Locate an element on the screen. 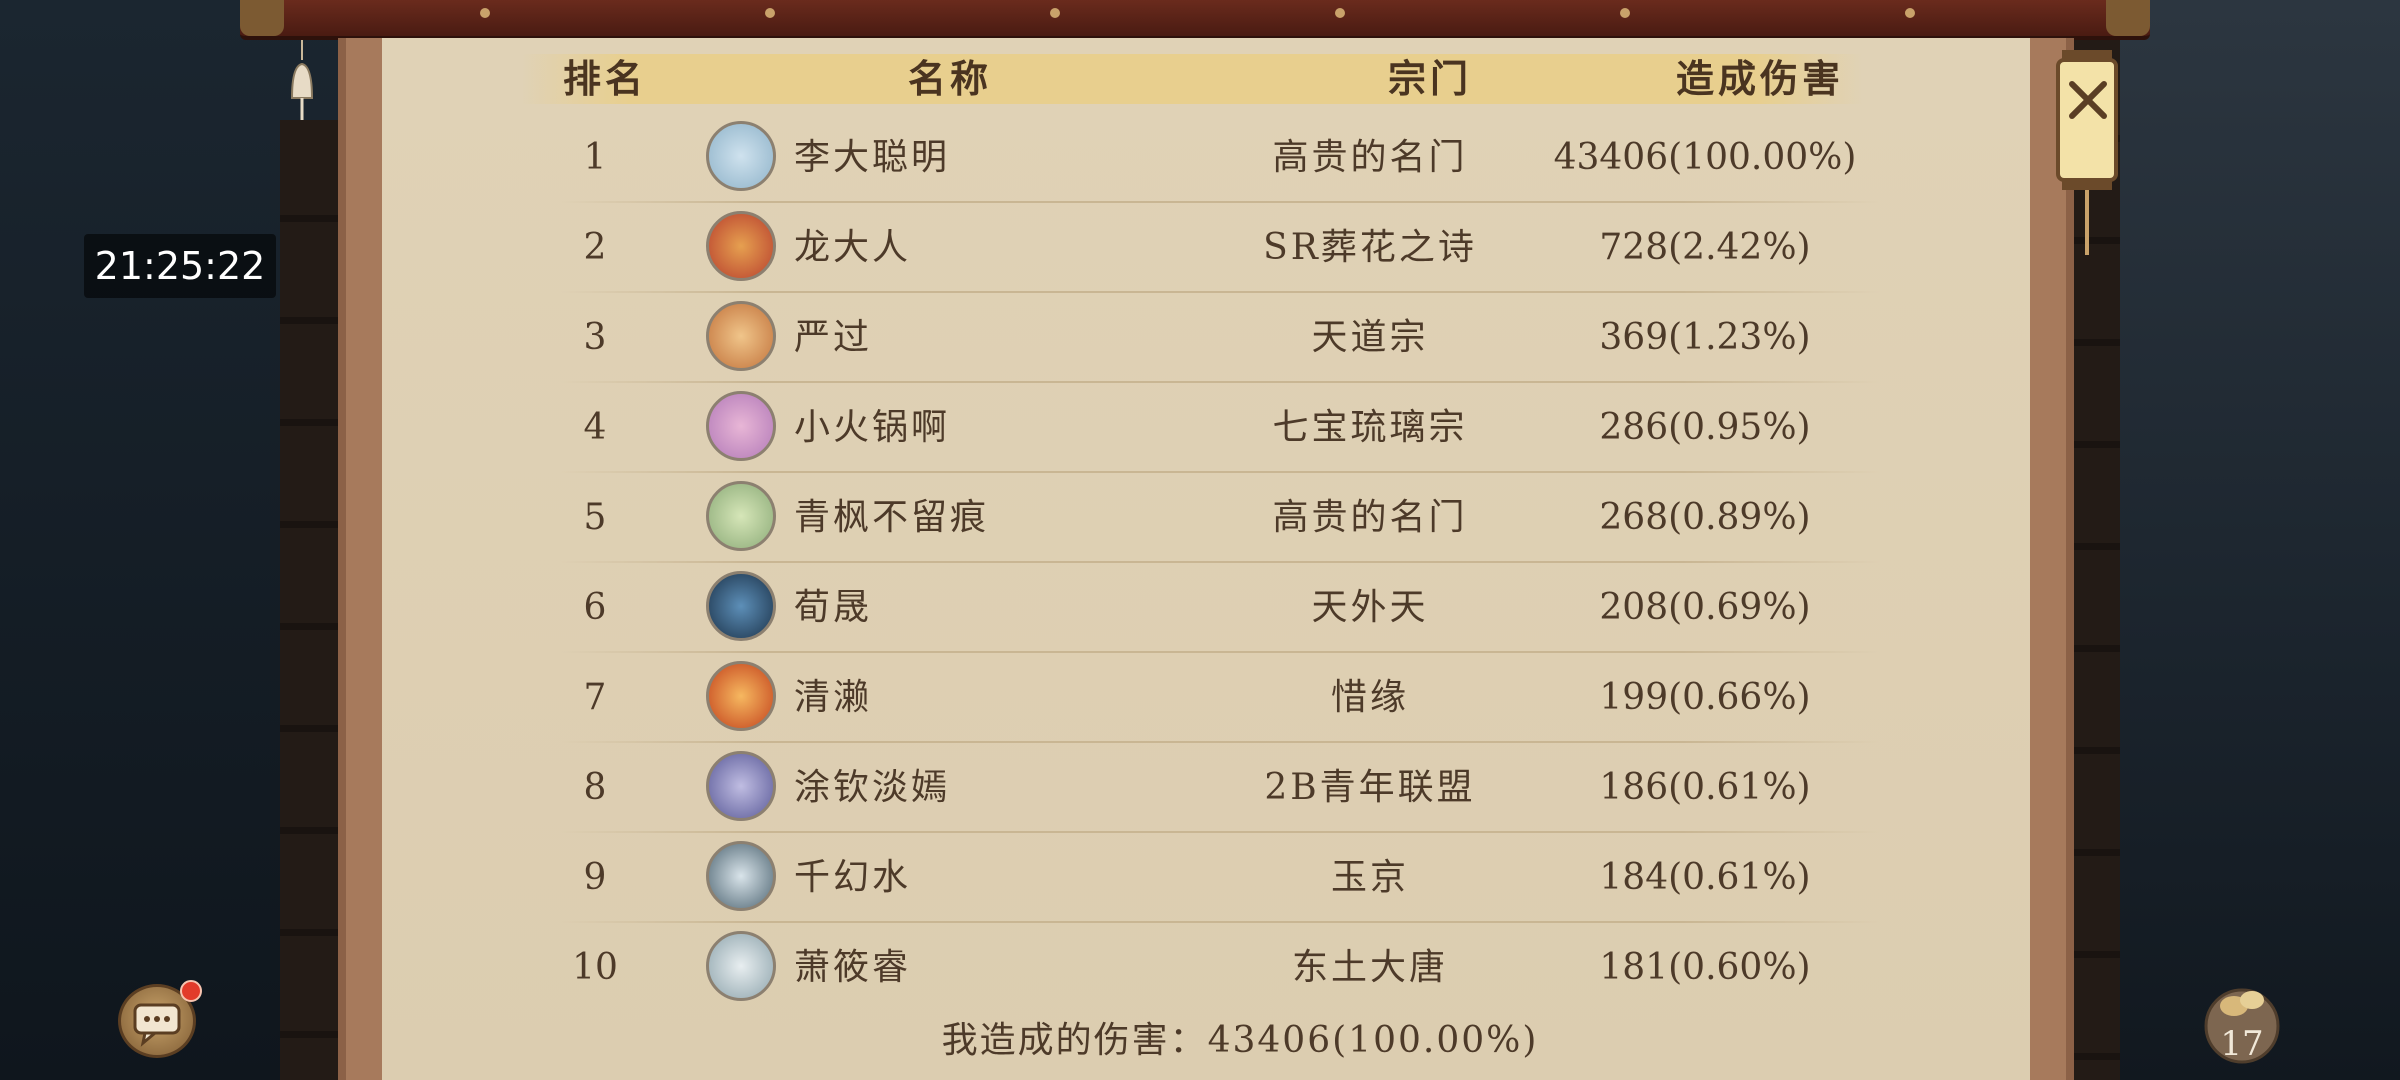 The image size is (2400, 1080). clock: 21:25:22 is located at coordinates (180, 266).